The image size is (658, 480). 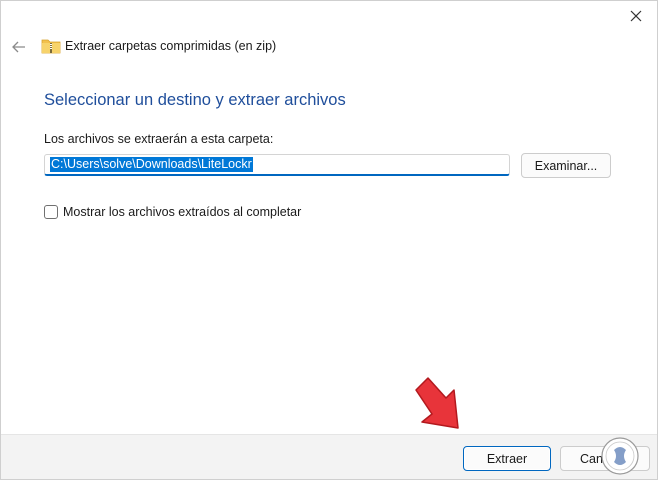 I want to click on show-files-checkbox, so click(x=51, y=212).